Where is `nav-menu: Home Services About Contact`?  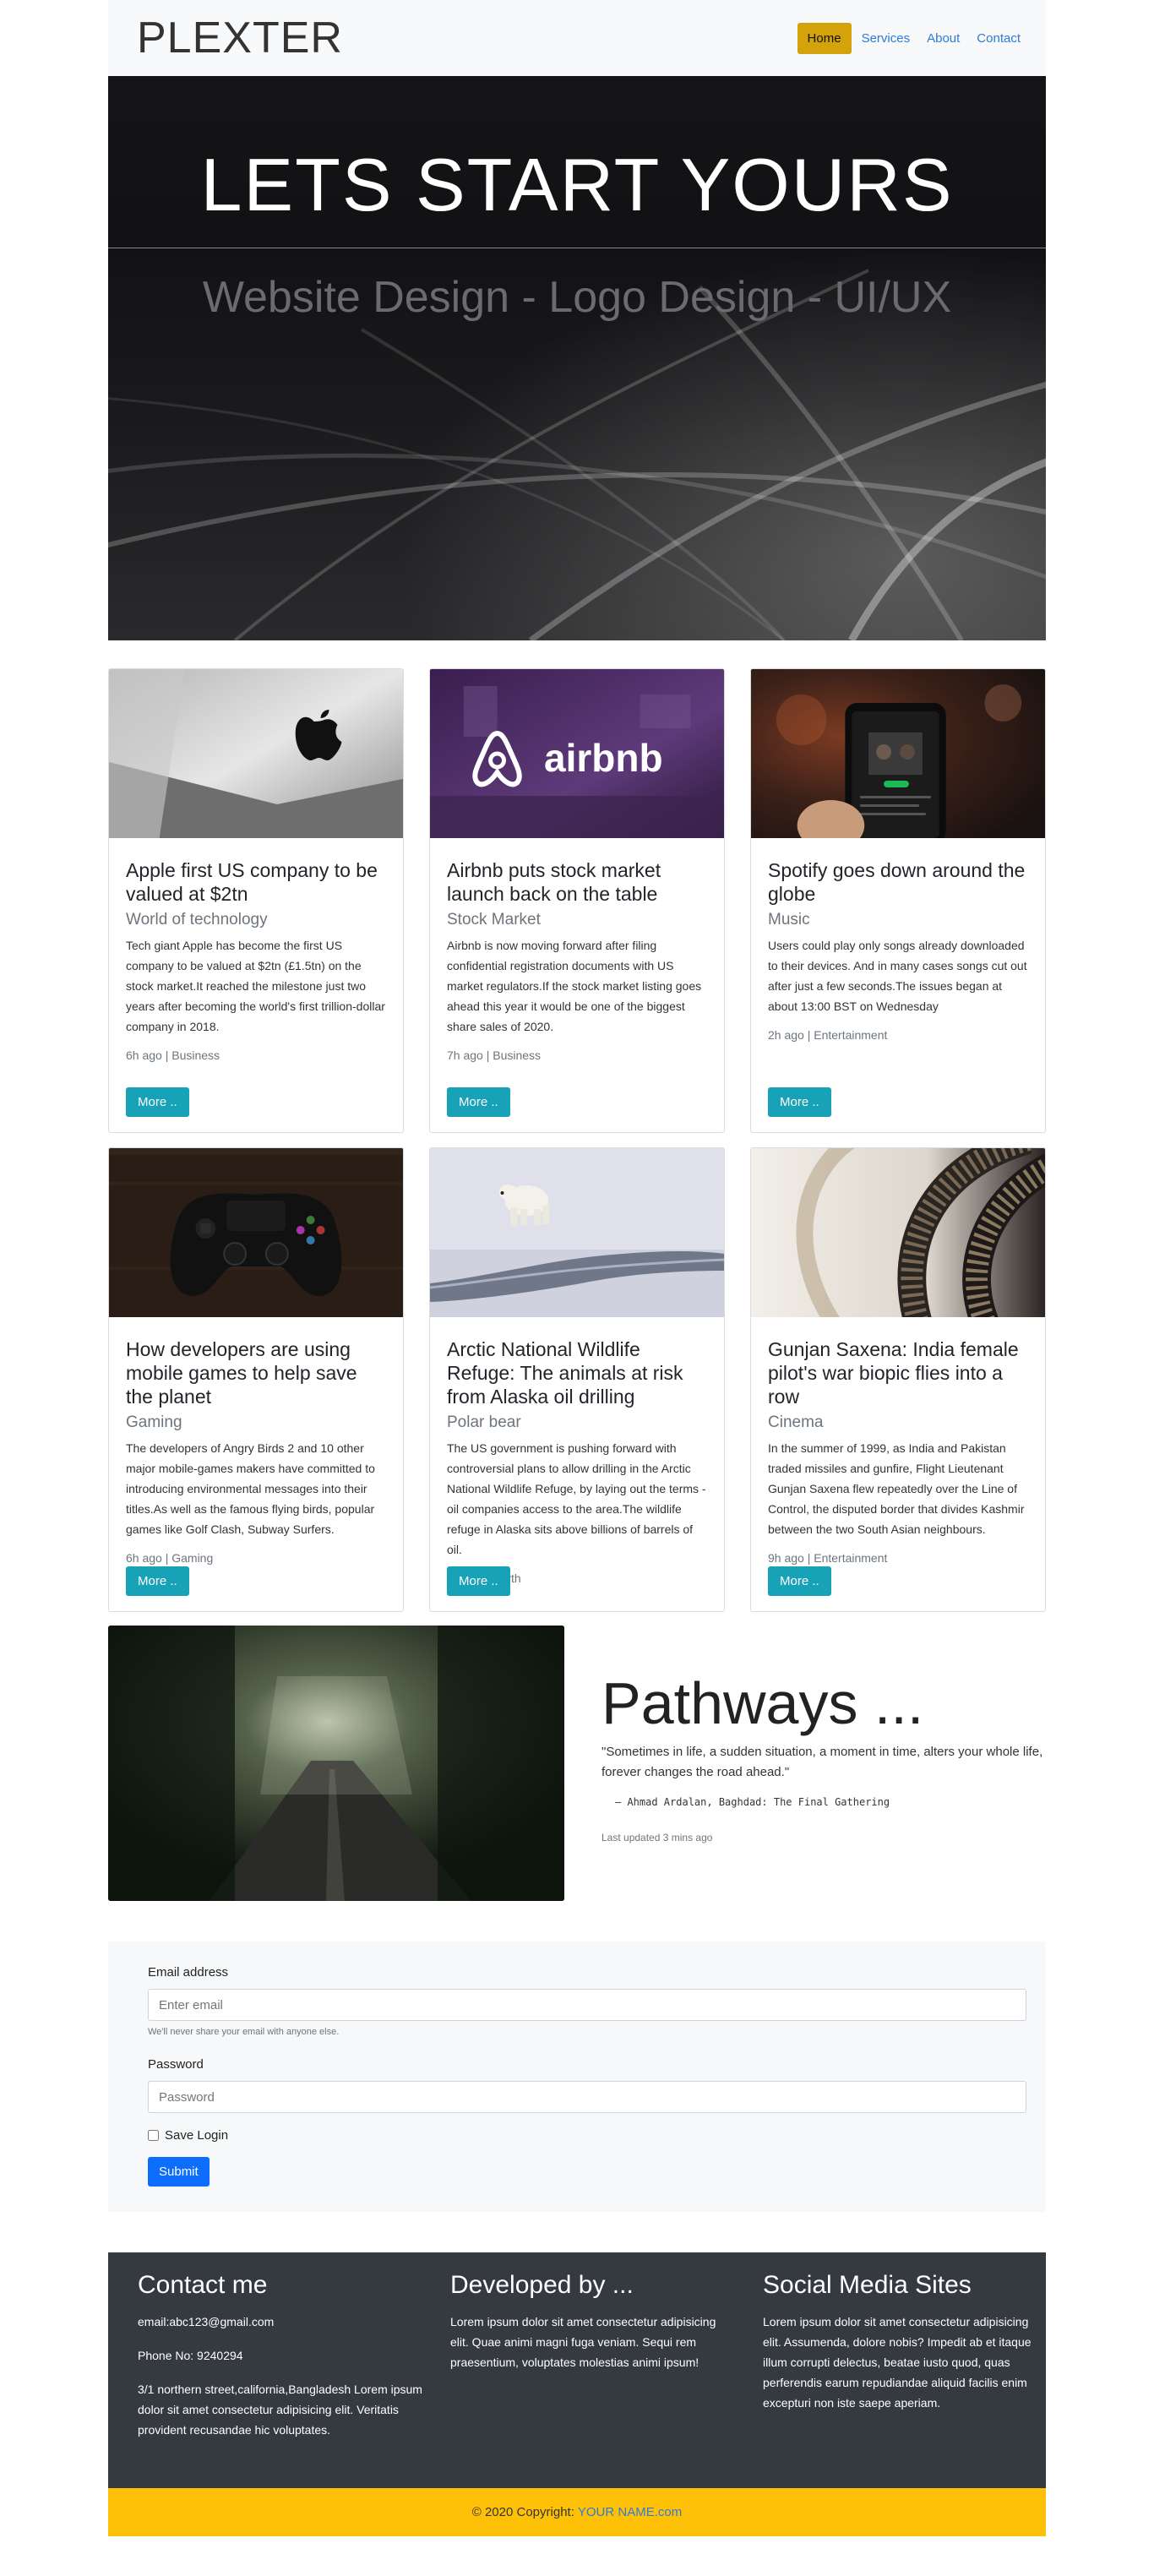
nav-menu: Home Services About Contact is located at coordinates (912, 38).